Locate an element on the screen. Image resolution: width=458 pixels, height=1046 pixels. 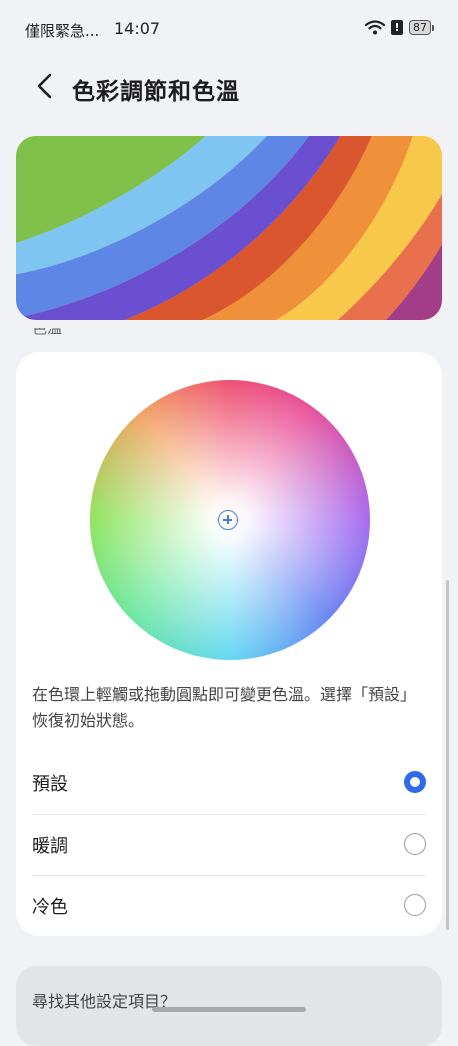
color-wheel-description: 在色環上輕觸或拖動圓點即可變更色溫。選擇「預設」恢復初始狀態。 is located at coordinates (224, 707).